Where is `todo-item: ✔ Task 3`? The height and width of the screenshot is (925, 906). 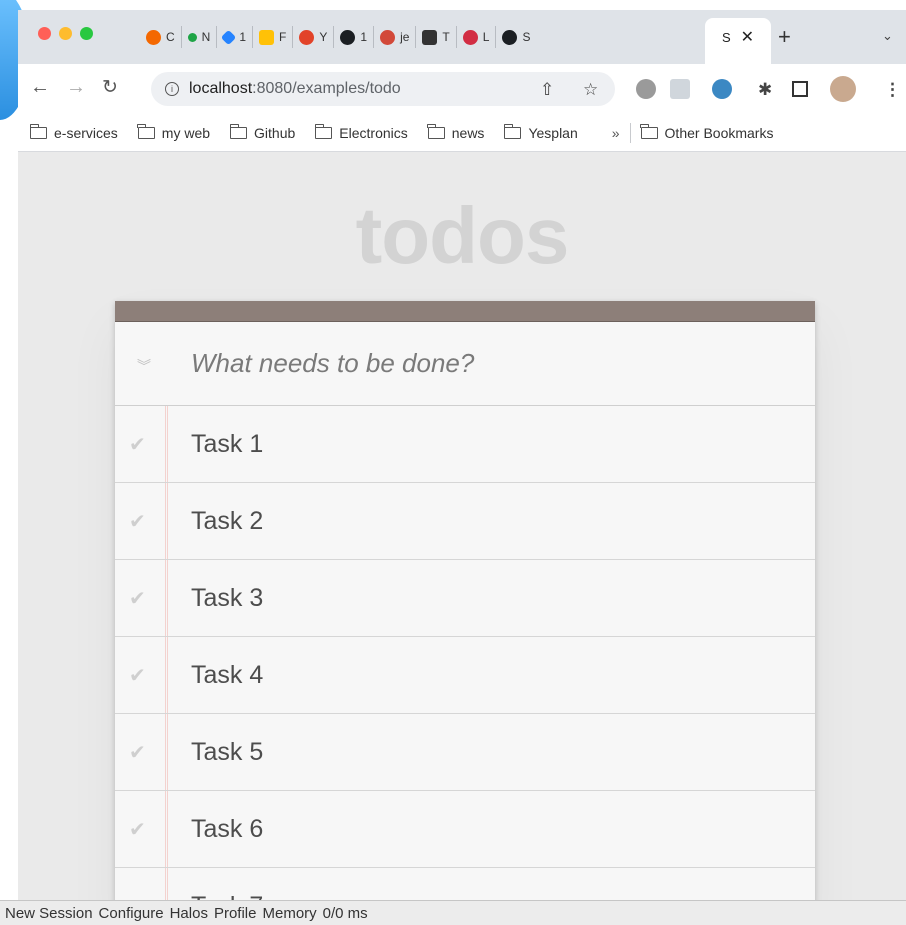 todo-item: ✔ Task 3 is located at coordinates (465, 598).